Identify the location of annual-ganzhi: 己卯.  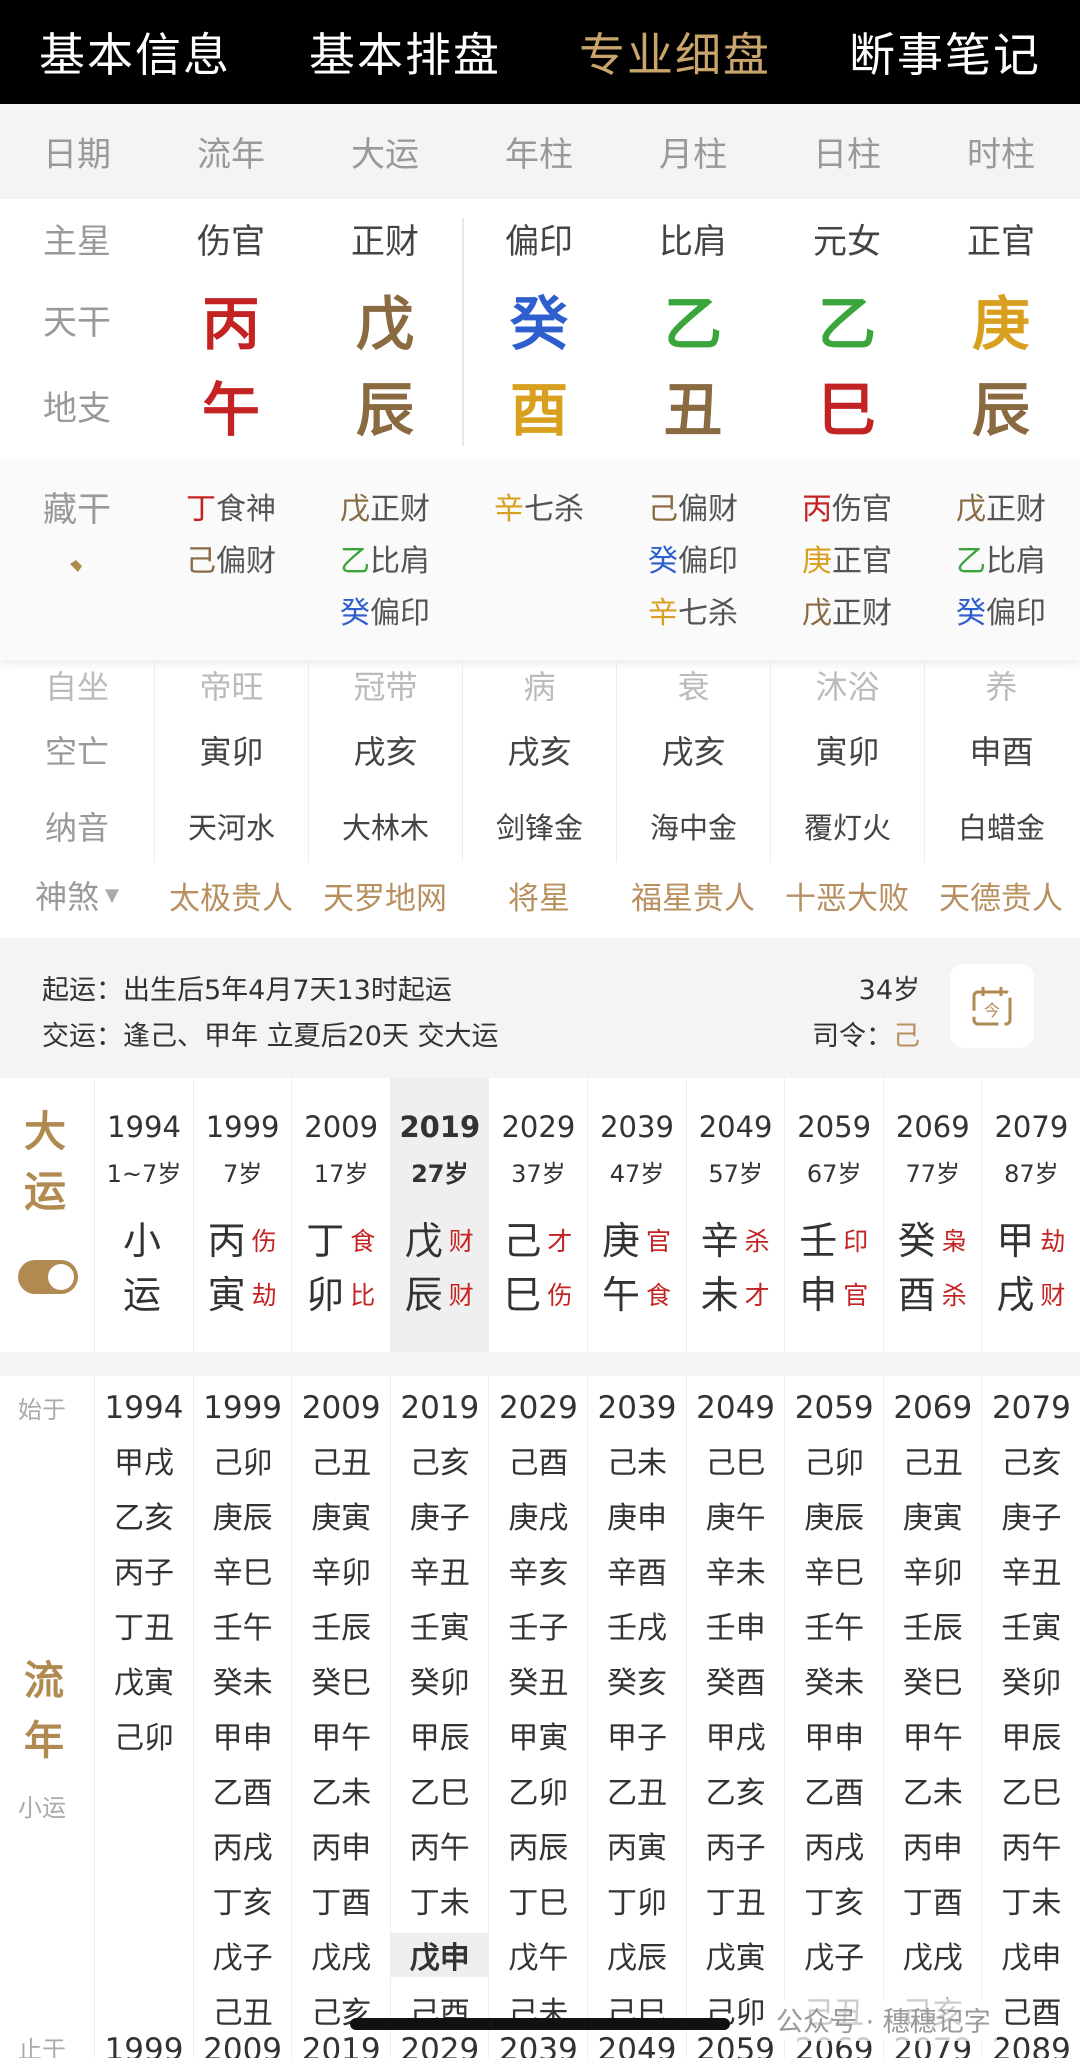
(834, 1460).